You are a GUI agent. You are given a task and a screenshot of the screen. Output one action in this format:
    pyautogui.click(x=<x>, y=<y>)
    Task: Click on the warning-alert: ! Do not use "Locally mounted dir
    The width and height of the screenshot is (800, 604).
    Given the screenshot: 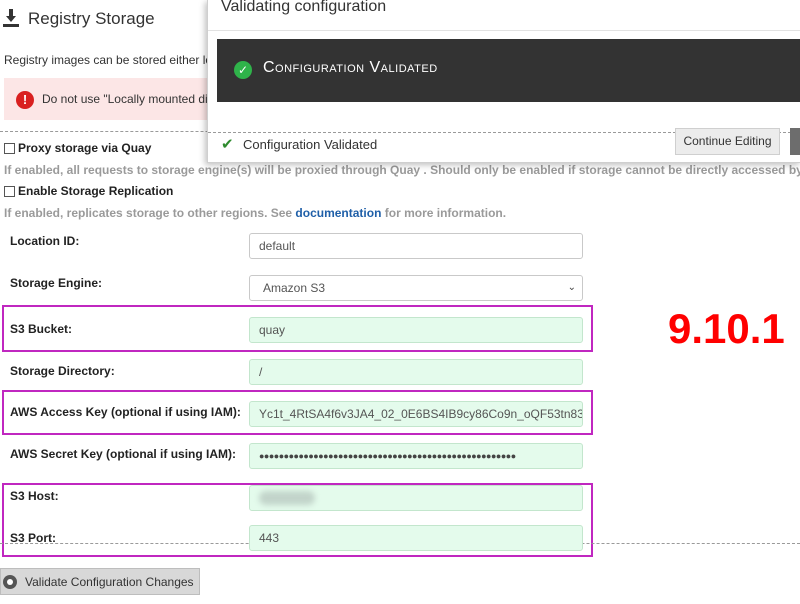 What is the action you would take?
    pyautogui.click(x=108, y=99)
    